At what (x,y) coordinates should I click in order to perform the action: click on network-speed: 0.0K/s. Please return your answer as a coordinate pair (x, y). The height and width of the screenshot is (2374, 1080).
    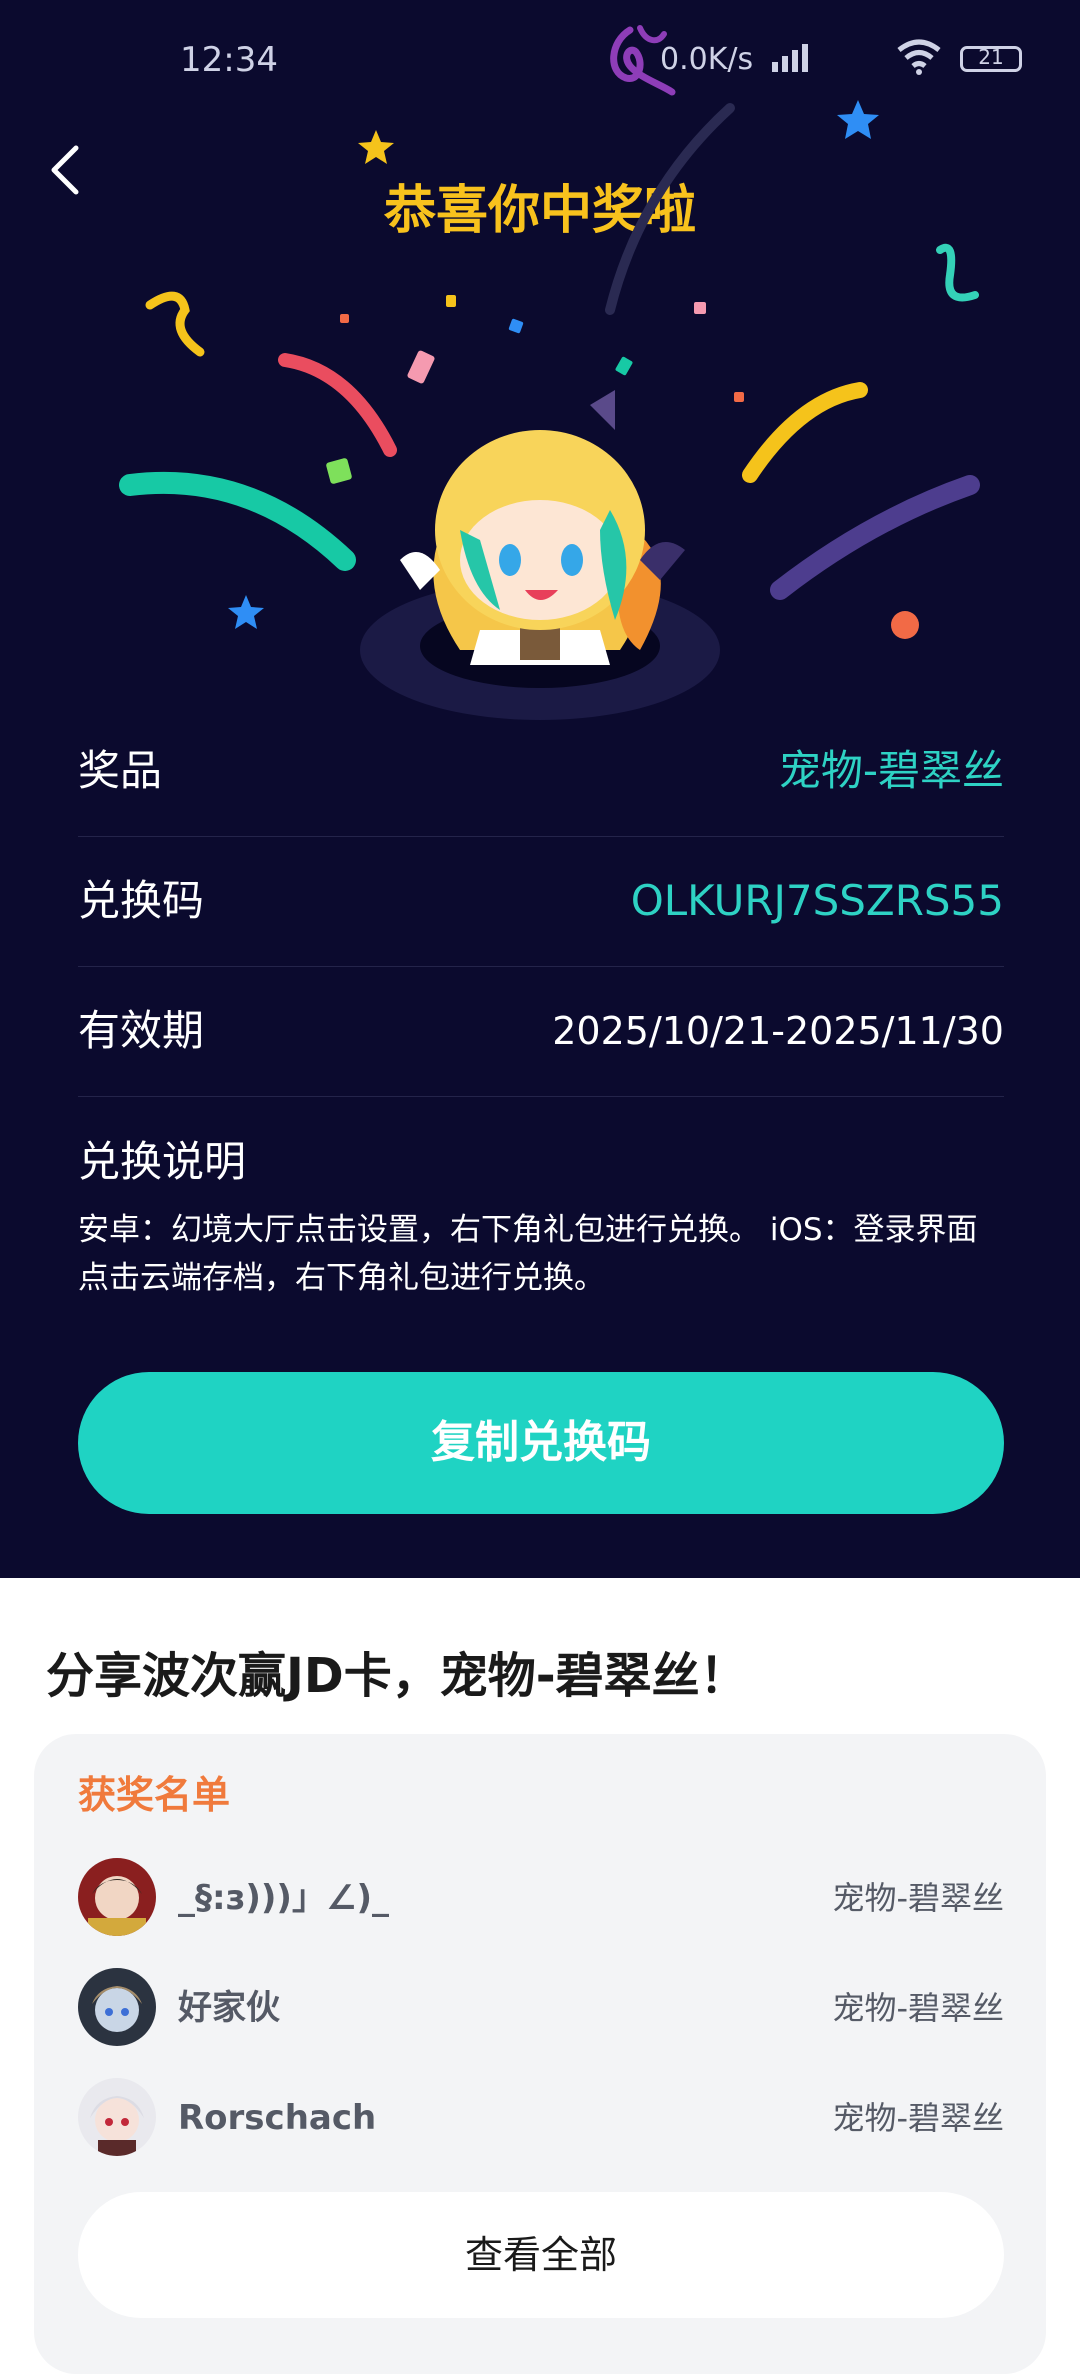
    Looking at the image, I should click on (707, 59).